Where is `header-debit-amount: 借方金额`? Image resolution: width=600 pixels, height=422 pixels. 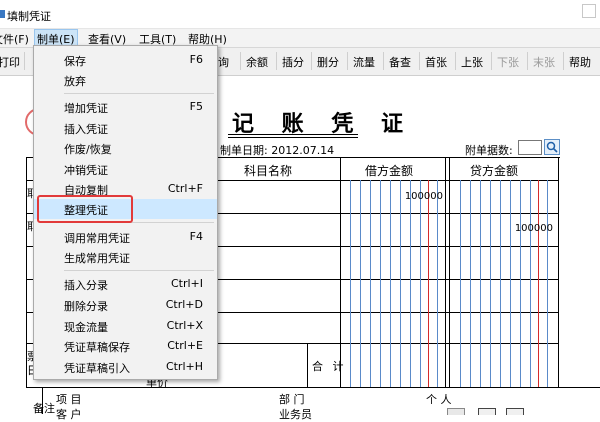 header-debit-amount: 借方金额 is located at coordinates (389, 171).